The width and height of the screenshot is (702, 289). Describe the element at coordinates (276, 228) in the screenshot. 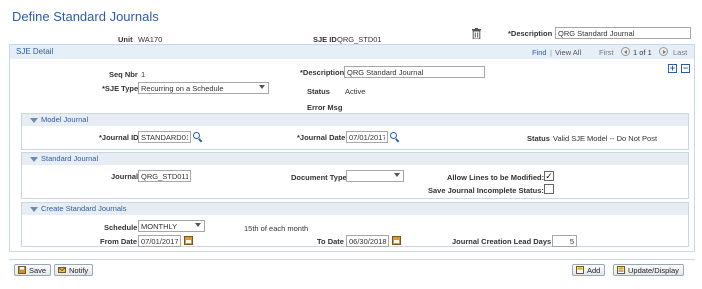

I see `schedule-description: 15th of each month` at that location.